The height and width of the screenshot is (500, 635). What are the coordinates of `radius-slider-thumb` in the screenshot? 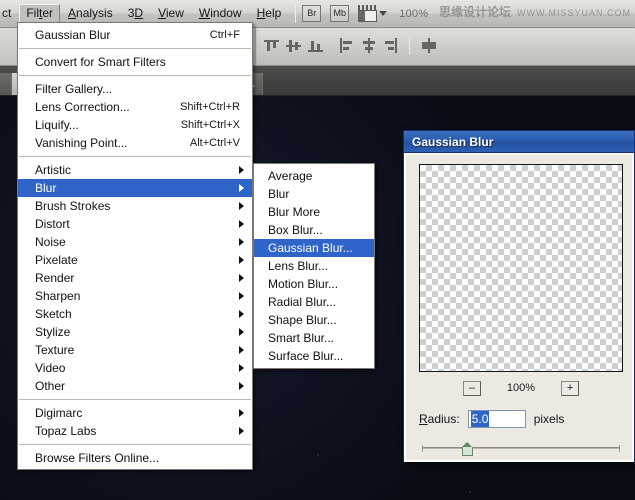 It's located at (467, 449).